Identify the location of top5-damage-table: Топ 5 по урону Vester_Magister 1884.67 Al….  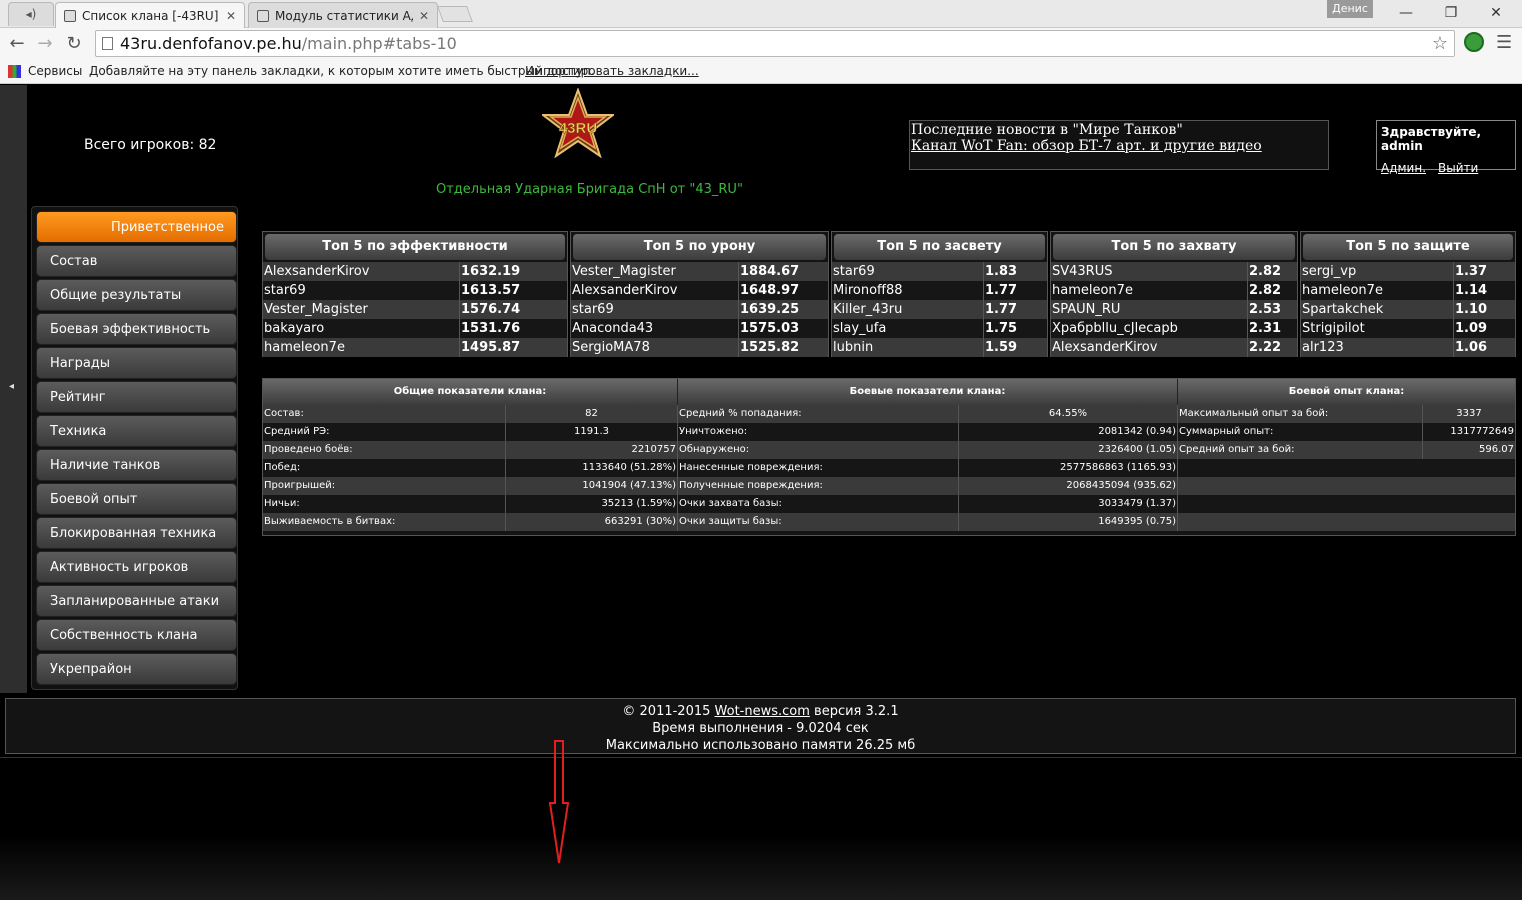
(699, 294).